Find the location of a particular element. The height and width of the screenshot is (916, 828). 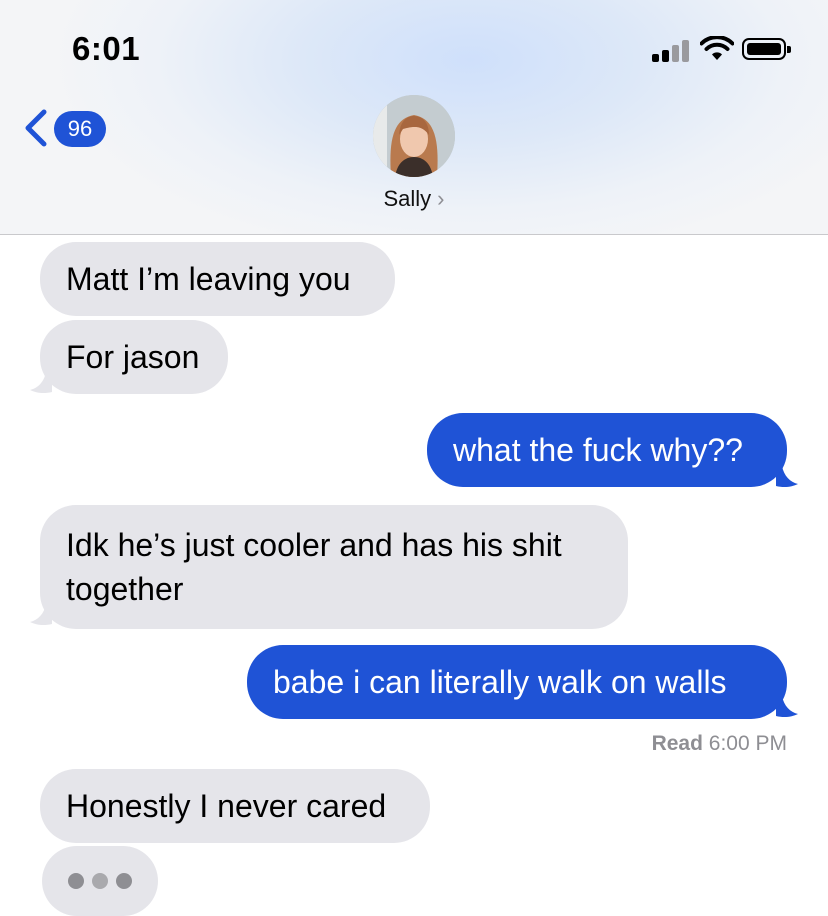

read-receipt: Read 6:00 PM is located at coordinates (719, 744).